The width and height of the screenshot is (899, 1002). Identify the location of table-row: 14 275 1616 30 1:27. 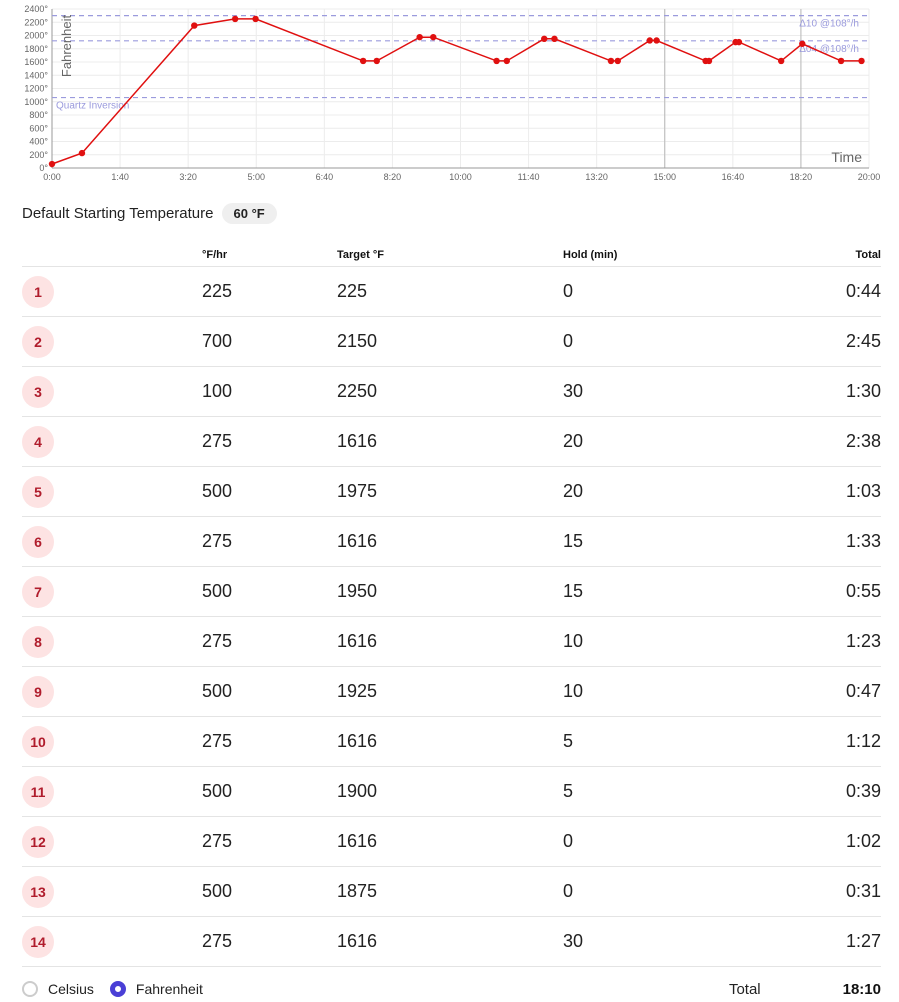
(451, 941).